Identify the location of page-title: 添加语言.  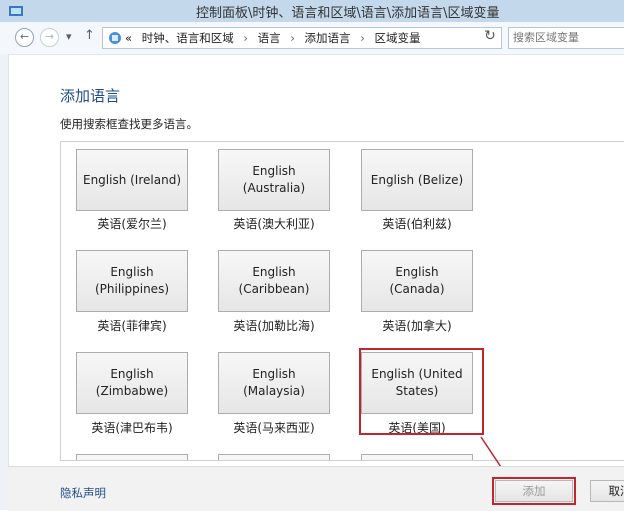
(90, 96).